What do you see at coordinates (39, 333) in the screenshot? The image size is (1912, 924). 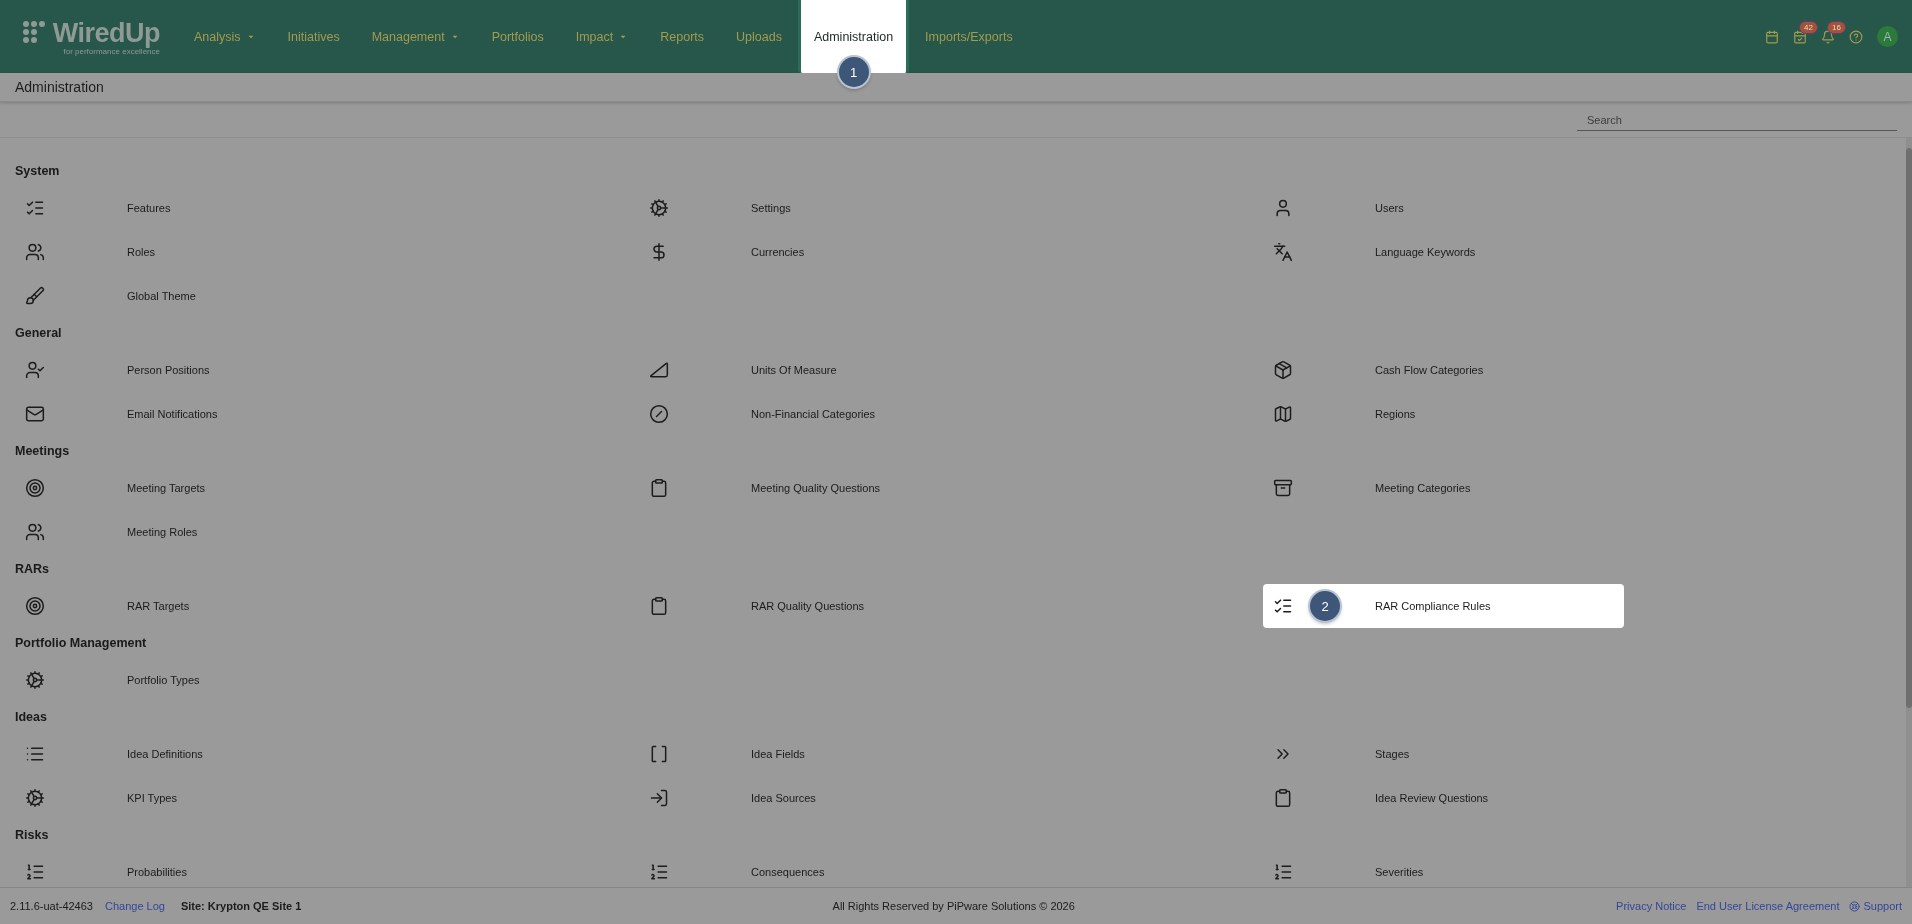 I see `section-heading: General` at bounding box center [39, 333].